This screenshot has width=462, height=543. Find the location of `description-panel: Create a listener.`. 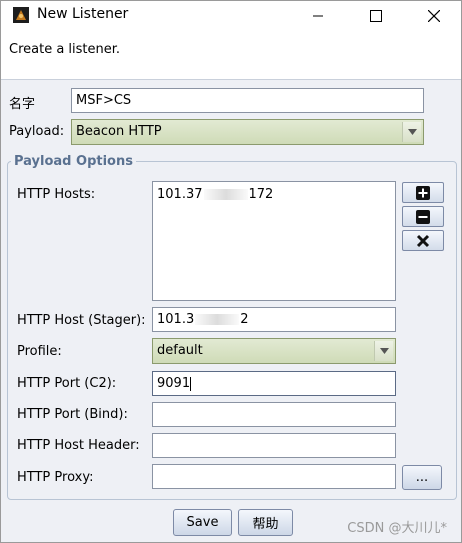

description-panel: Create a listener. is located at coordinates (231, 55).